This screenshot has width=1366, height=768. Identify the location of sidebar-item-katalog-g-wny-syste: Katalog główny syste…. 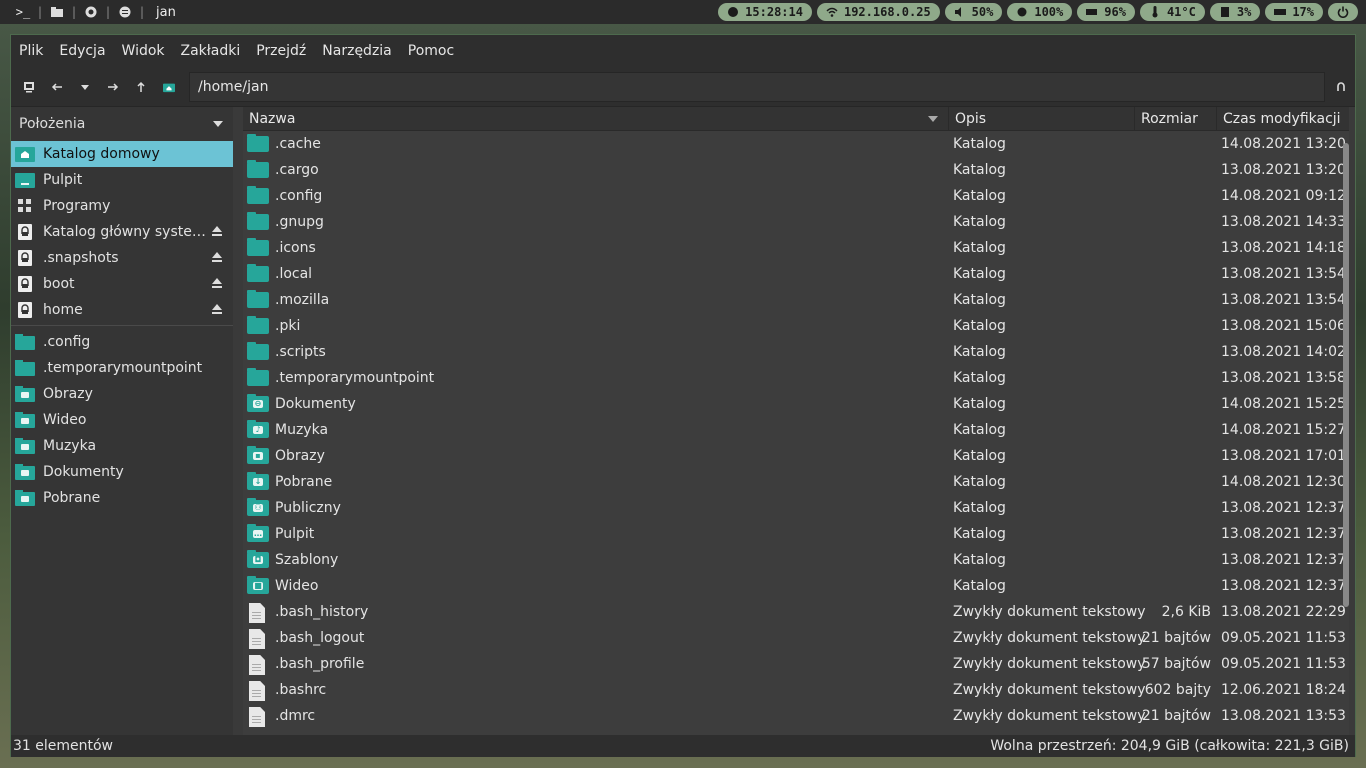
(122, 232).